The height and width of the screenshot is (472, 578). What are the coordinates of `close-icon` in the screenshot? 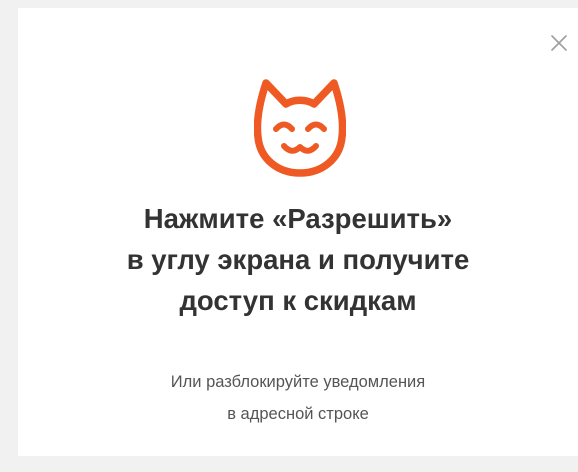 It's located at (559, 43).